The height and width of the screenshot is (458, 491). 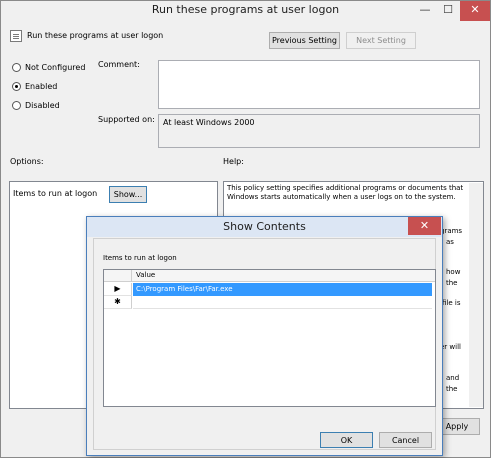 What do you see at coordinates (450, 242) in the screenshot?
I see `help-text-fragment: as` at bounding box center [450, 242].